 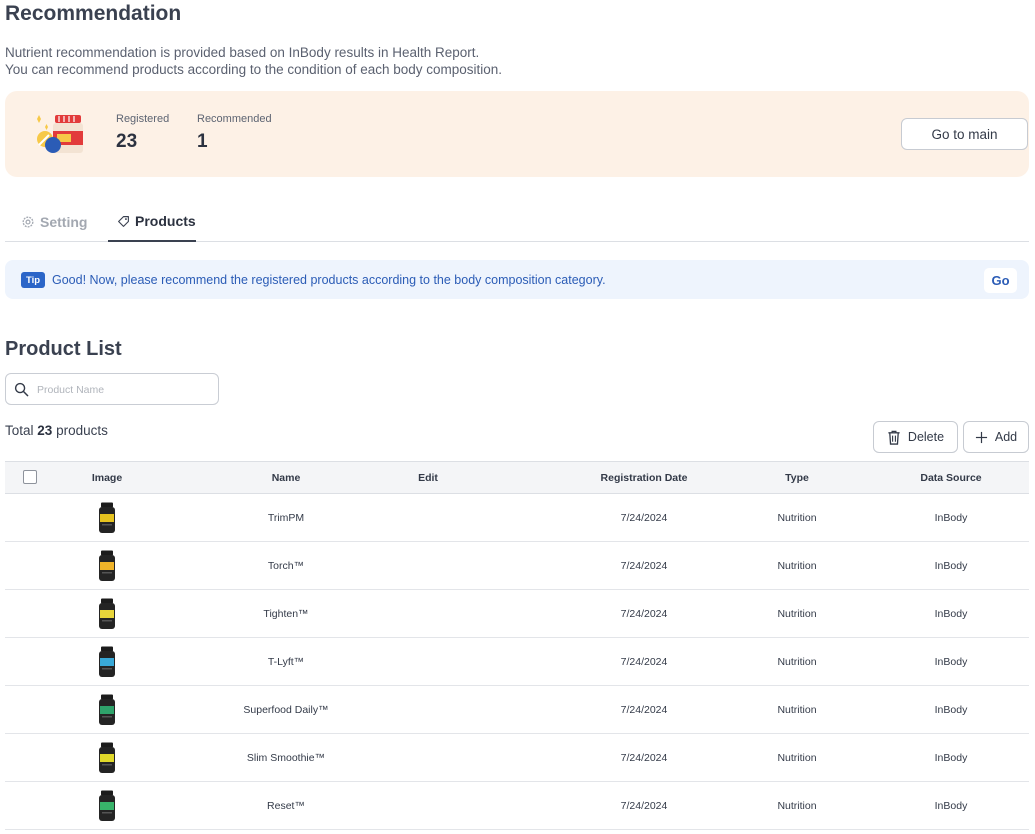 I want to click on table-row: Tighten™ 7/24/2024 Nutrition InBody, so click(x=517, y=614).